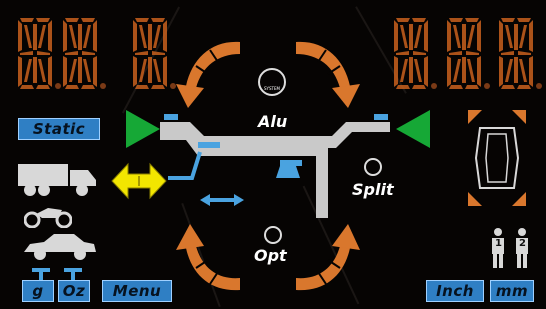 The width and height of the screenshot is (546, 309). What do you see at coordinates (143, 129) in the screenshot?
I see `green-triangle-left-icon` at bounding box center [143, 129].